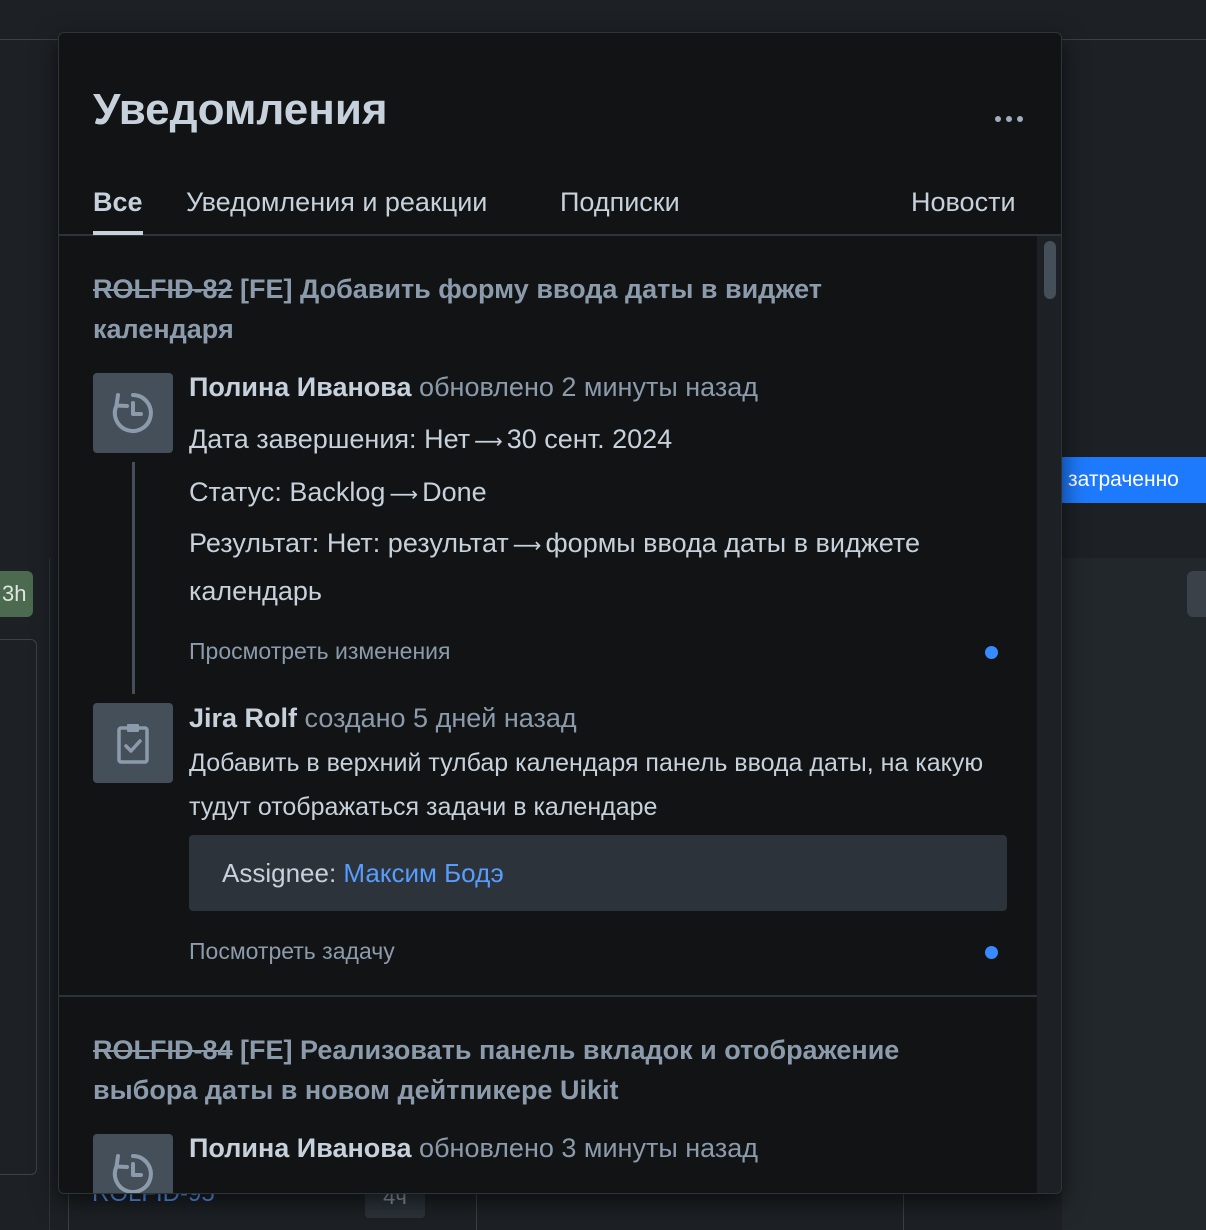 The height and width of the screenshot is (1230, 1206). I want to click on panel-title: Уведомления, so click(240, 109).